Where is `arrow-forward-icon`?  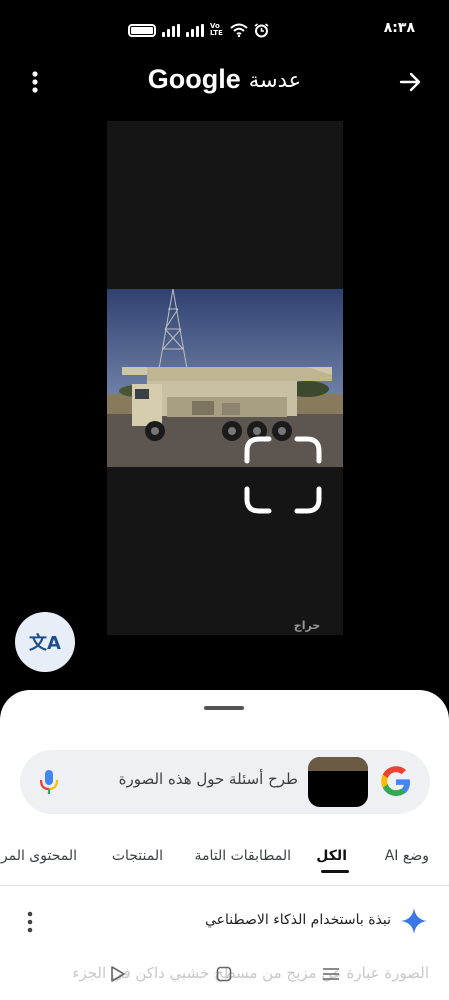 arrow-forward-icon is located at coordinates (410, 82).